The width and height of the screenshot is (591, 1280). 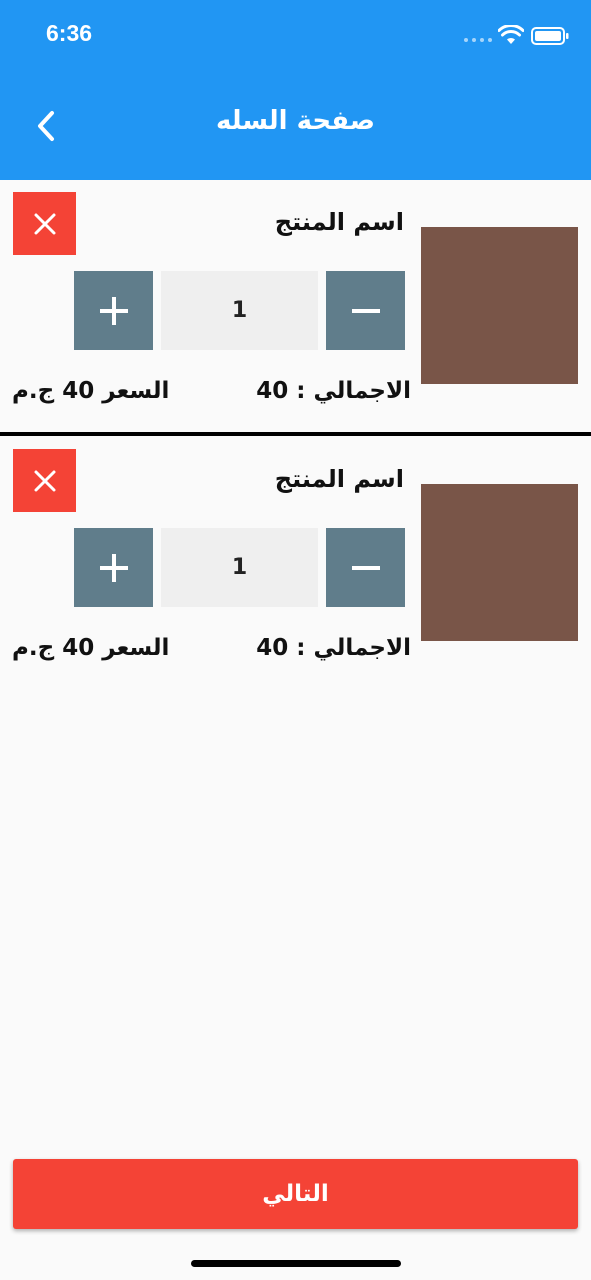 I want to click on wifi-icon, so click(x=511, y=34).